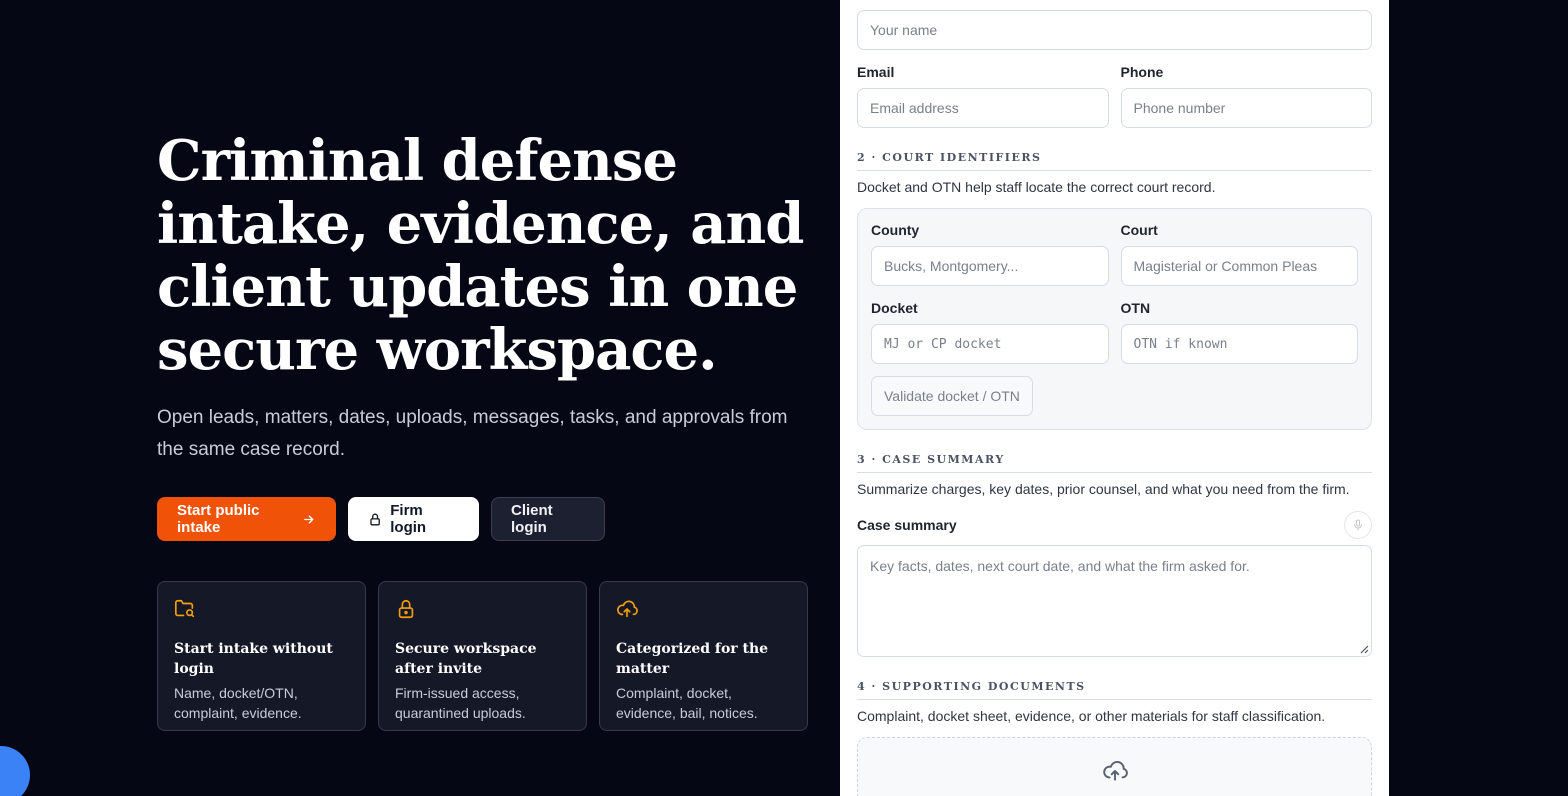 The width and height of the screenshot is (1568, 796). What do you see at coordinates (914, 108) in the screenshot?
I see `email-placeholder: Email address` at bounding box center [914, 108].